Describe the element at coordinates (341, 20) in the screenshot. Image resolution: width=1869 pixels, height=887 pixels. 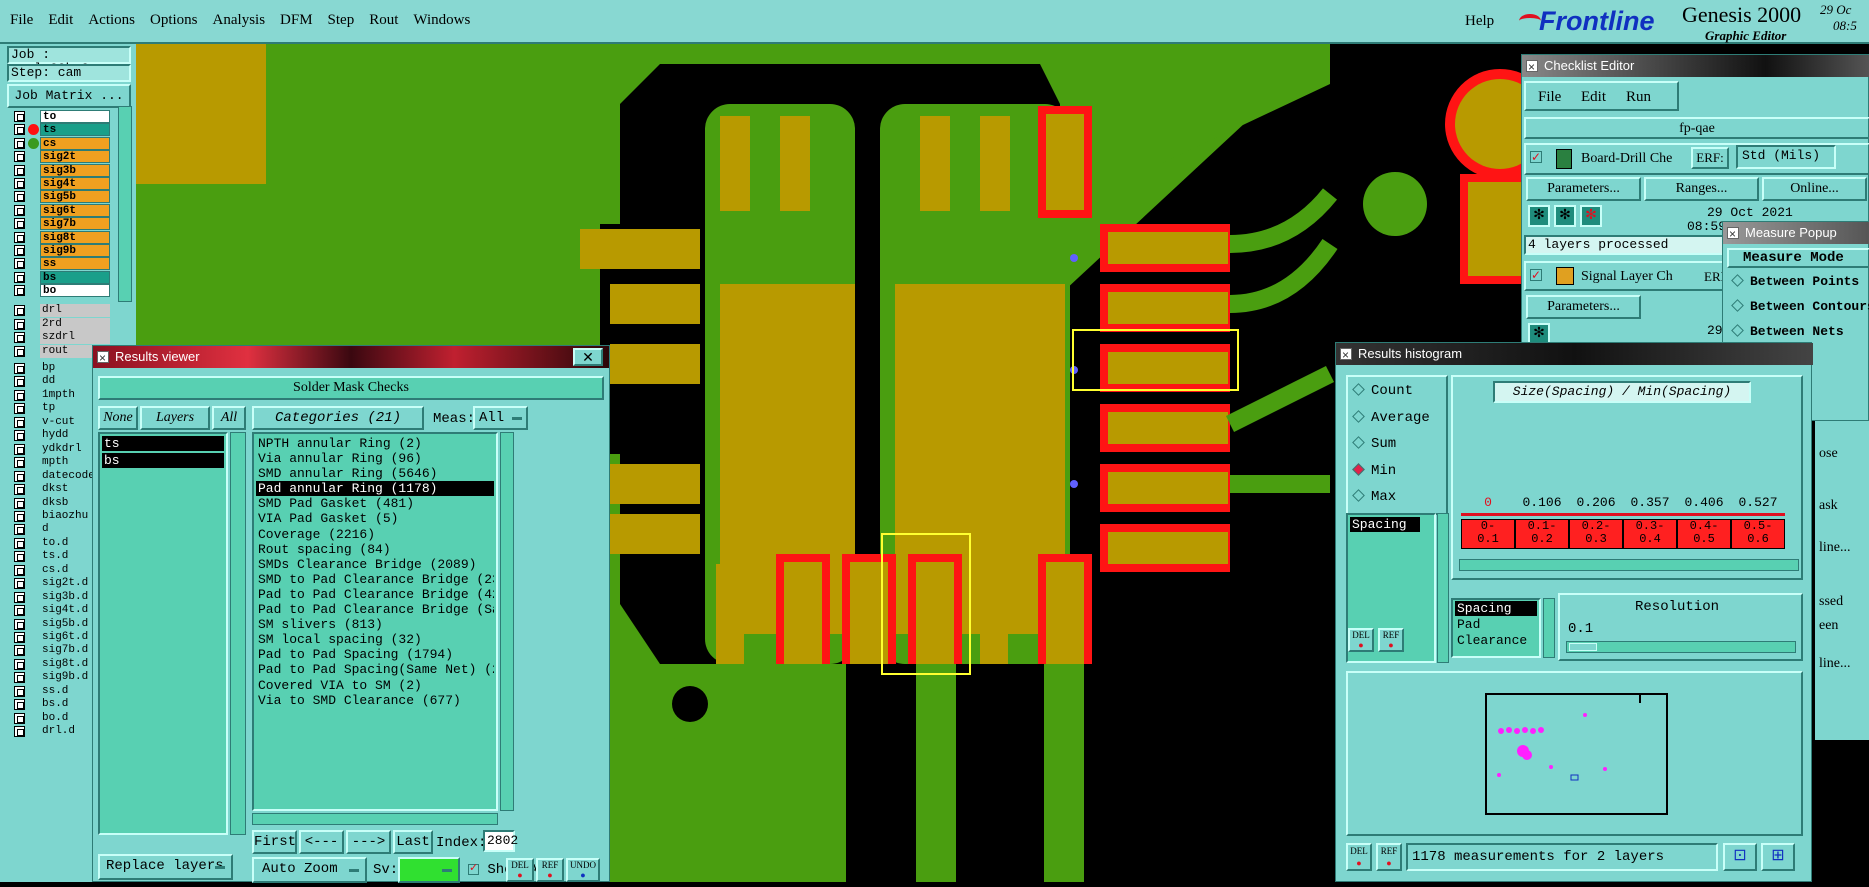
I see `menu-step: Step` at that location.